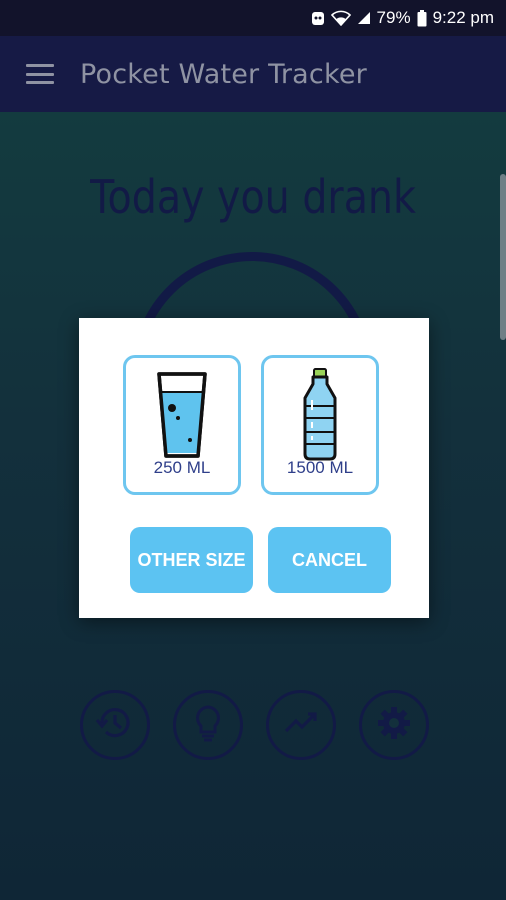  Describe the element at coordinates (329, 560) in the screenshot. I see `cancel-button: CANCEL` at that location.